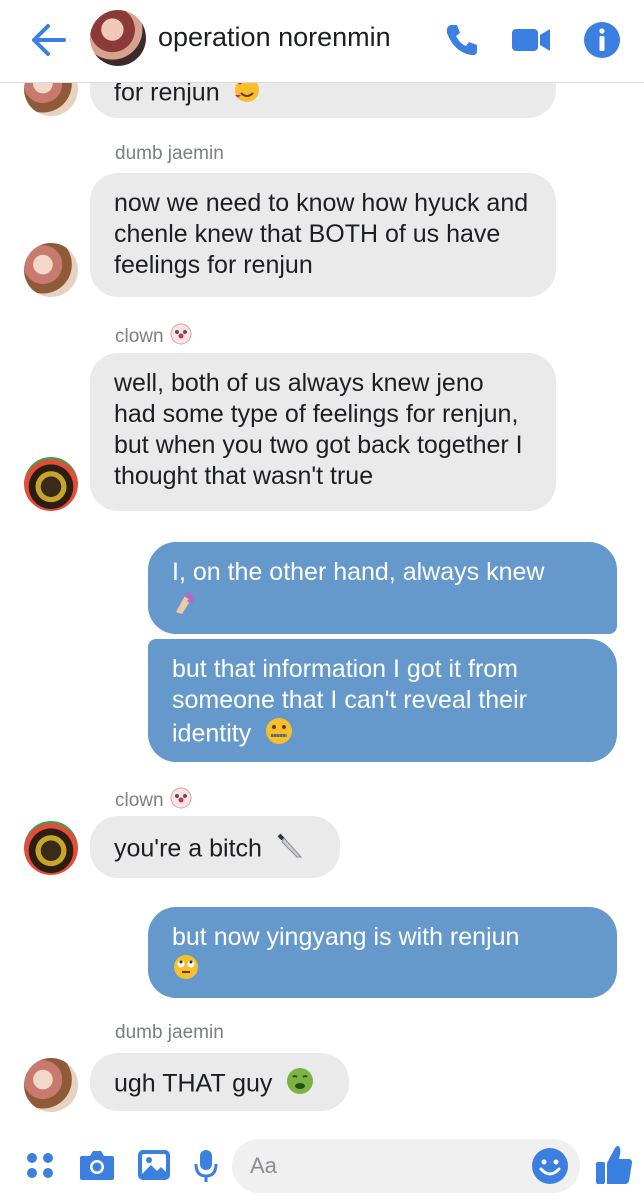 The image size is (644, 1200). I want to click on video-camera-icon, so click(530, 40).